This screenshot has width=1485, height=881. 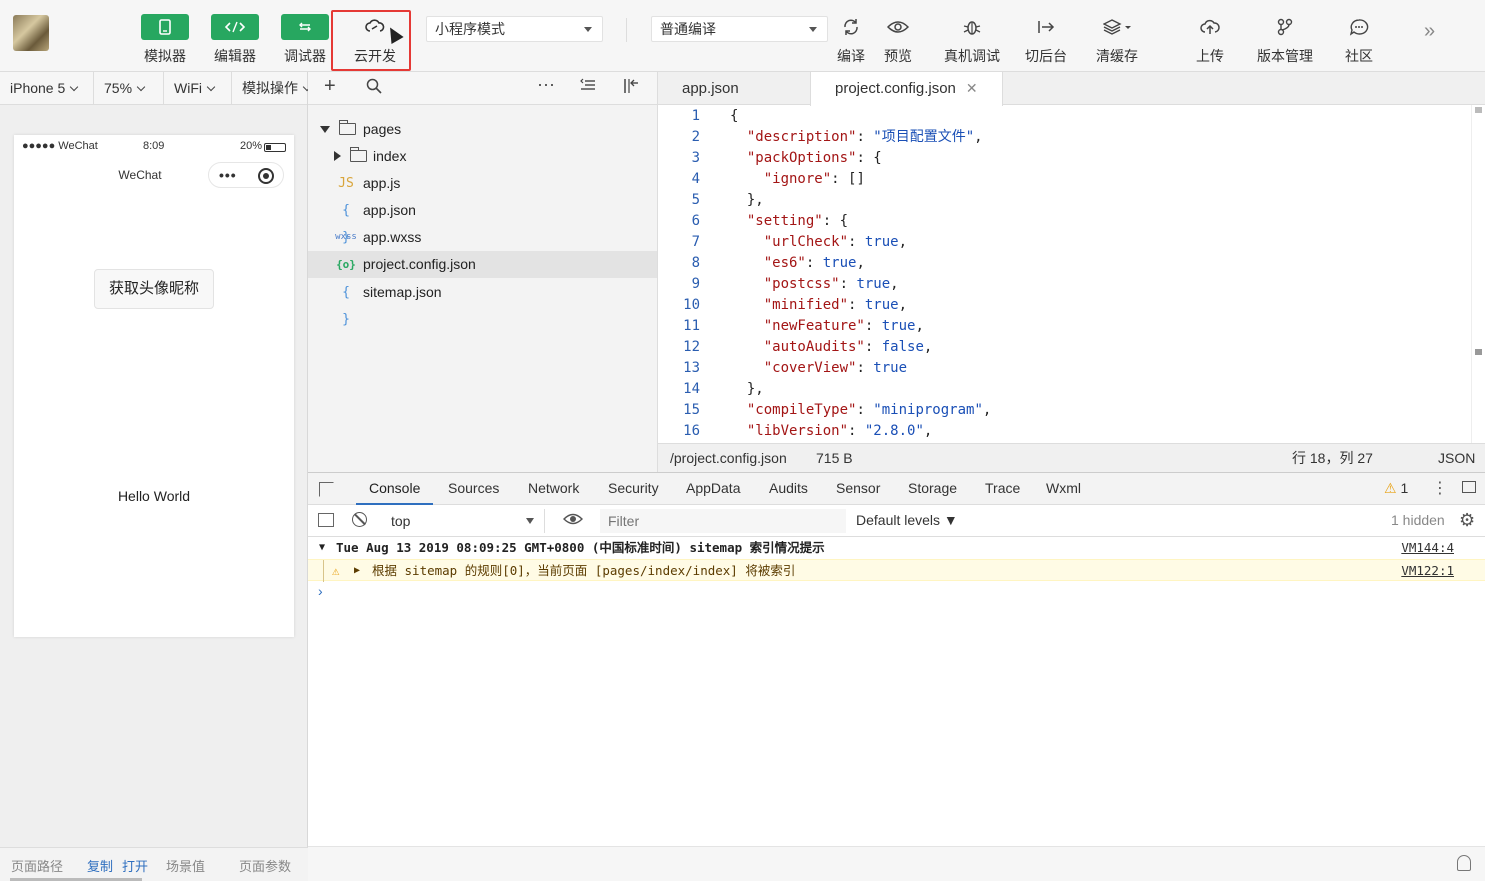 I want to click on tab-sensor: Sensor, so click(x=858, y=489).